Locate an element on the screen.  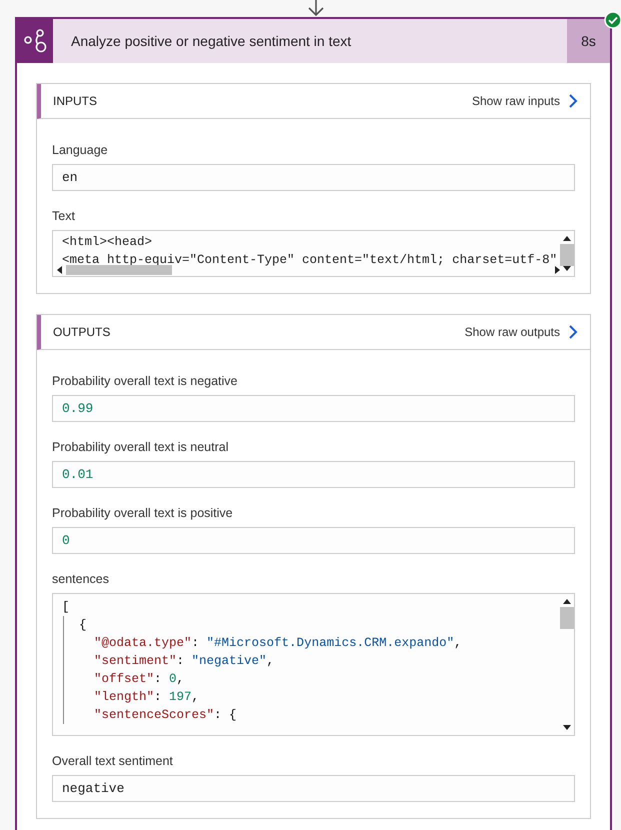
output-field: 0 is located at coordinates (313, 540).